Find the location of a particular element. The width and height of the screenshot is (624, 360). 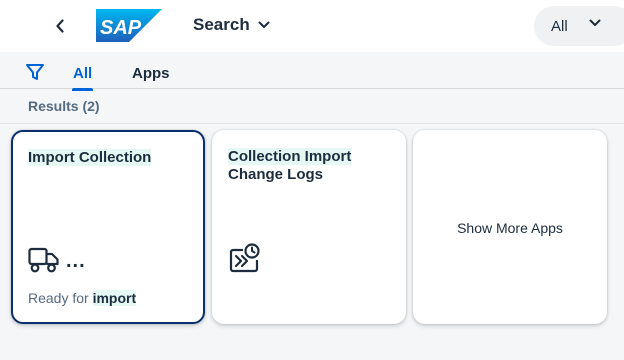

scope-select: All is located at coordinates (579, 26).